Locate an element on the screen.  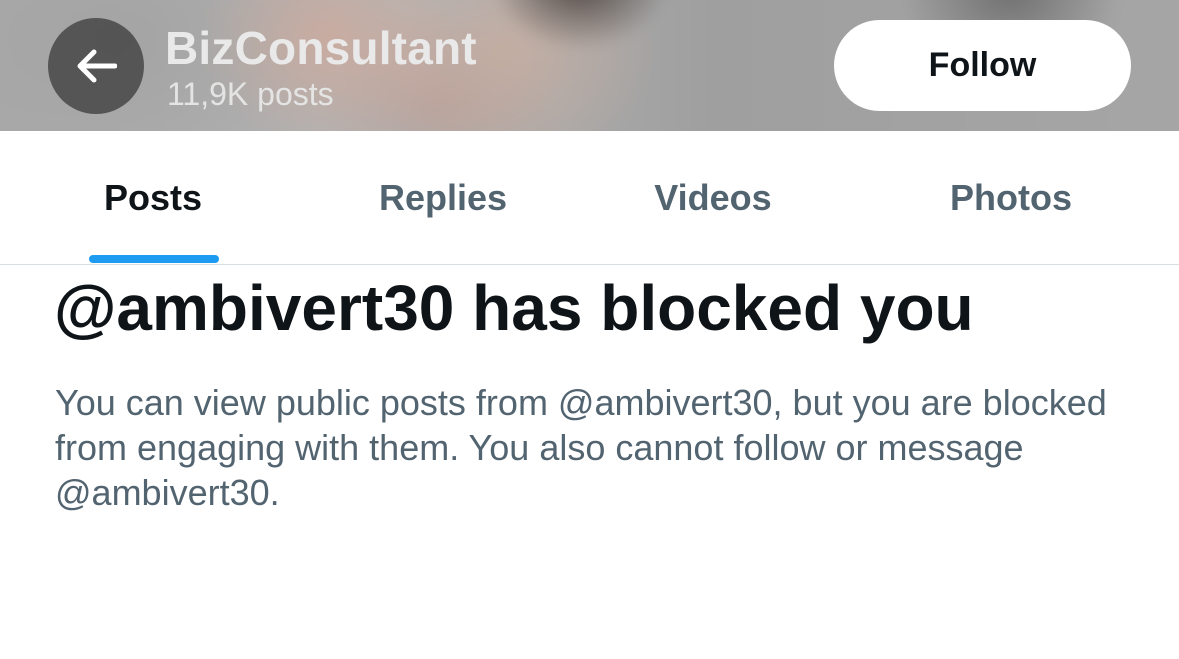
follow-button: Follow is located at coordinates (982, 65).